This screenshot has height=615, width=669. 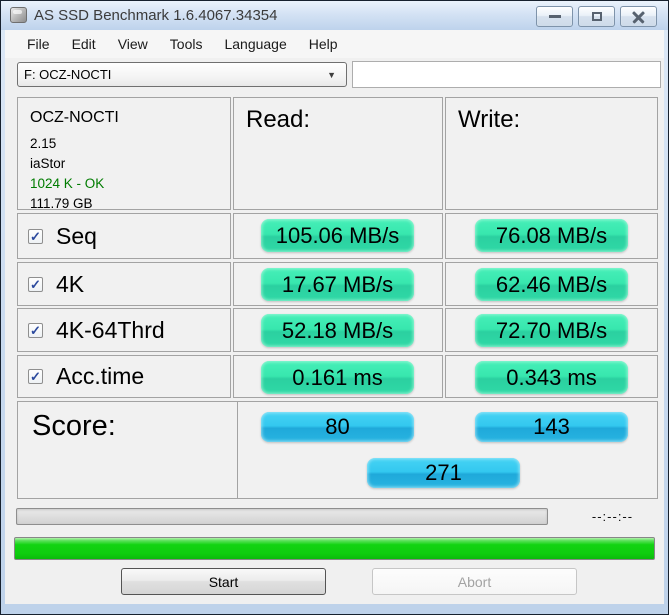 What do you see at coordinates (237, 450) in the screenshot?
I see `score-divider` at bounding box center [237, 450].